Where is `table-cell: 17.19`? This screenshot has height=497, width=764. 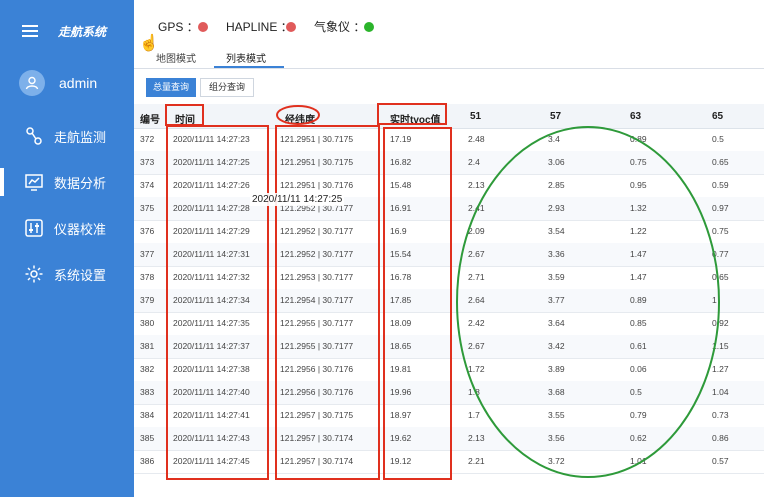
table-cell: 17.19 is located at coordinates (401, 139).